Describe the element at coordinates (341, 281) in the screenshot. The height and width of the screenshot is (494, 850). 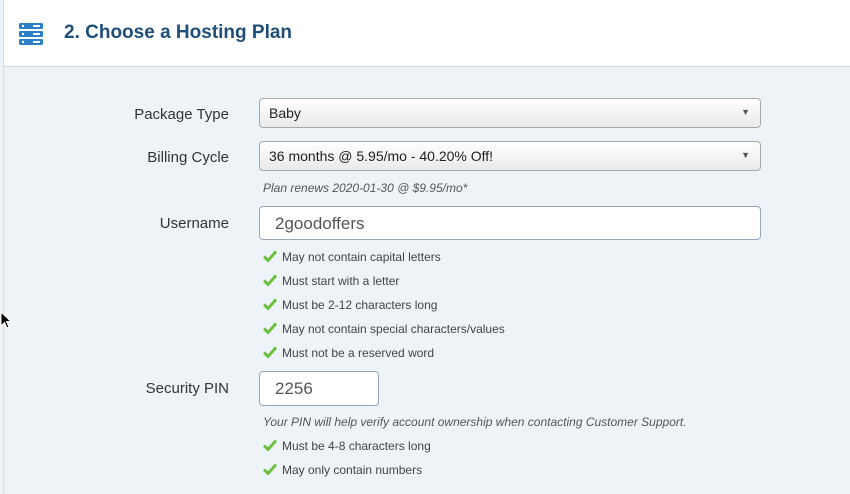
I see `rule-text: Must start with a letter` at that location.